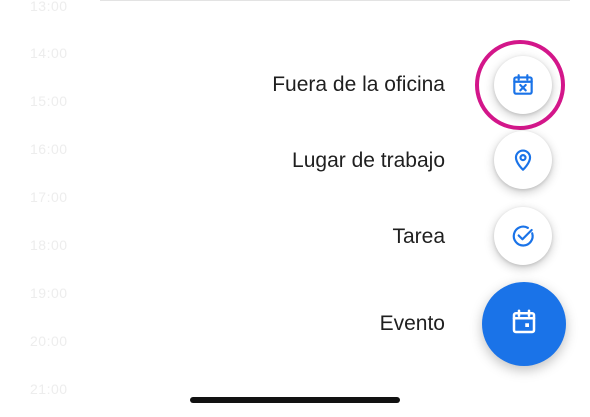  What do you see at coordinates (295, 400) in the screenshot?
I see `home-indicator` at bounding box center [295, 400].